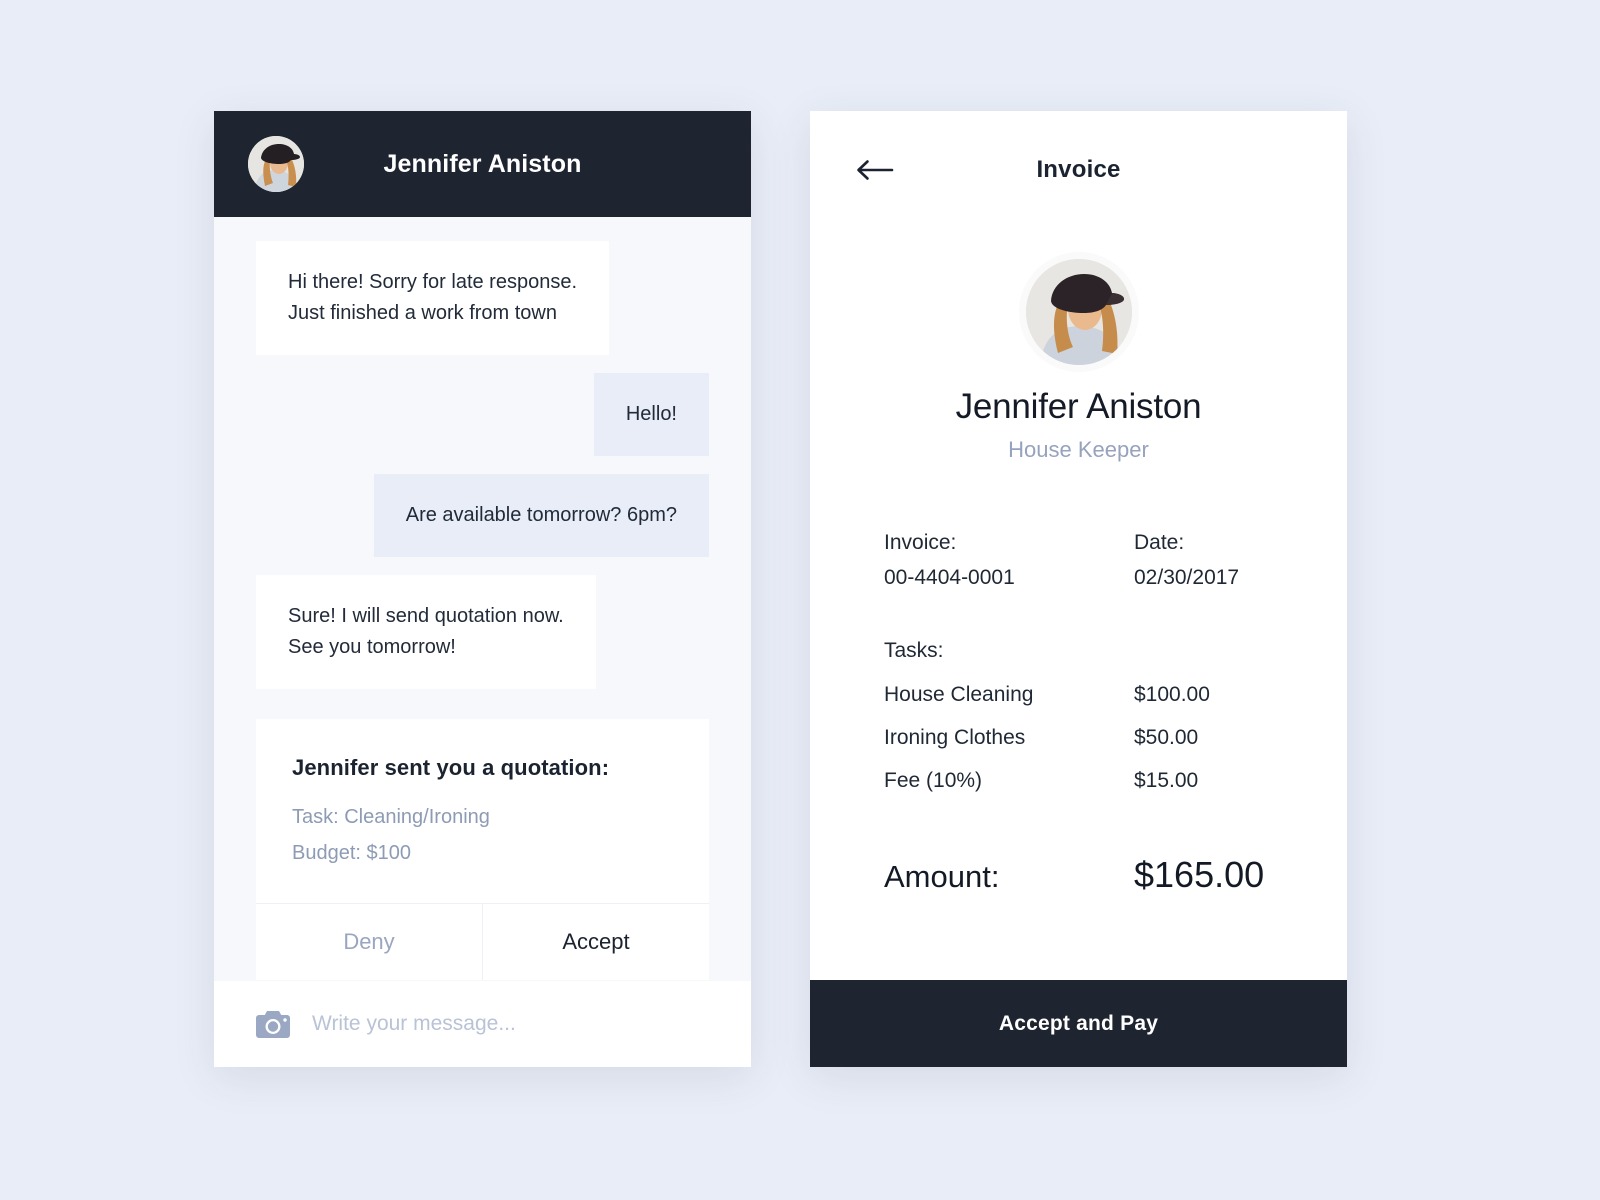 This screenshot has width=1600, height=1200. Describe the element at coordinates (875, 170) in the screenshot. I see `arrow-left-icon` at that location.